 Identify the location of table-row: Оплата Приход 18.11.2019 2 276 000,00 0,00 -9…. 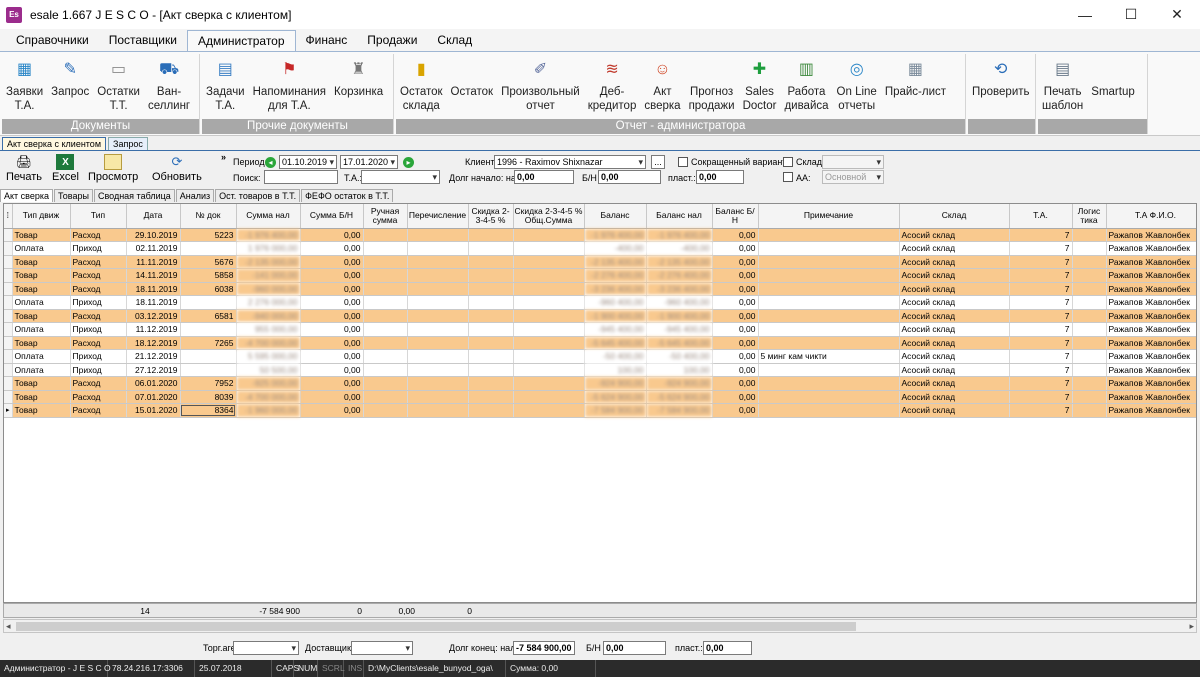
(600, 302).